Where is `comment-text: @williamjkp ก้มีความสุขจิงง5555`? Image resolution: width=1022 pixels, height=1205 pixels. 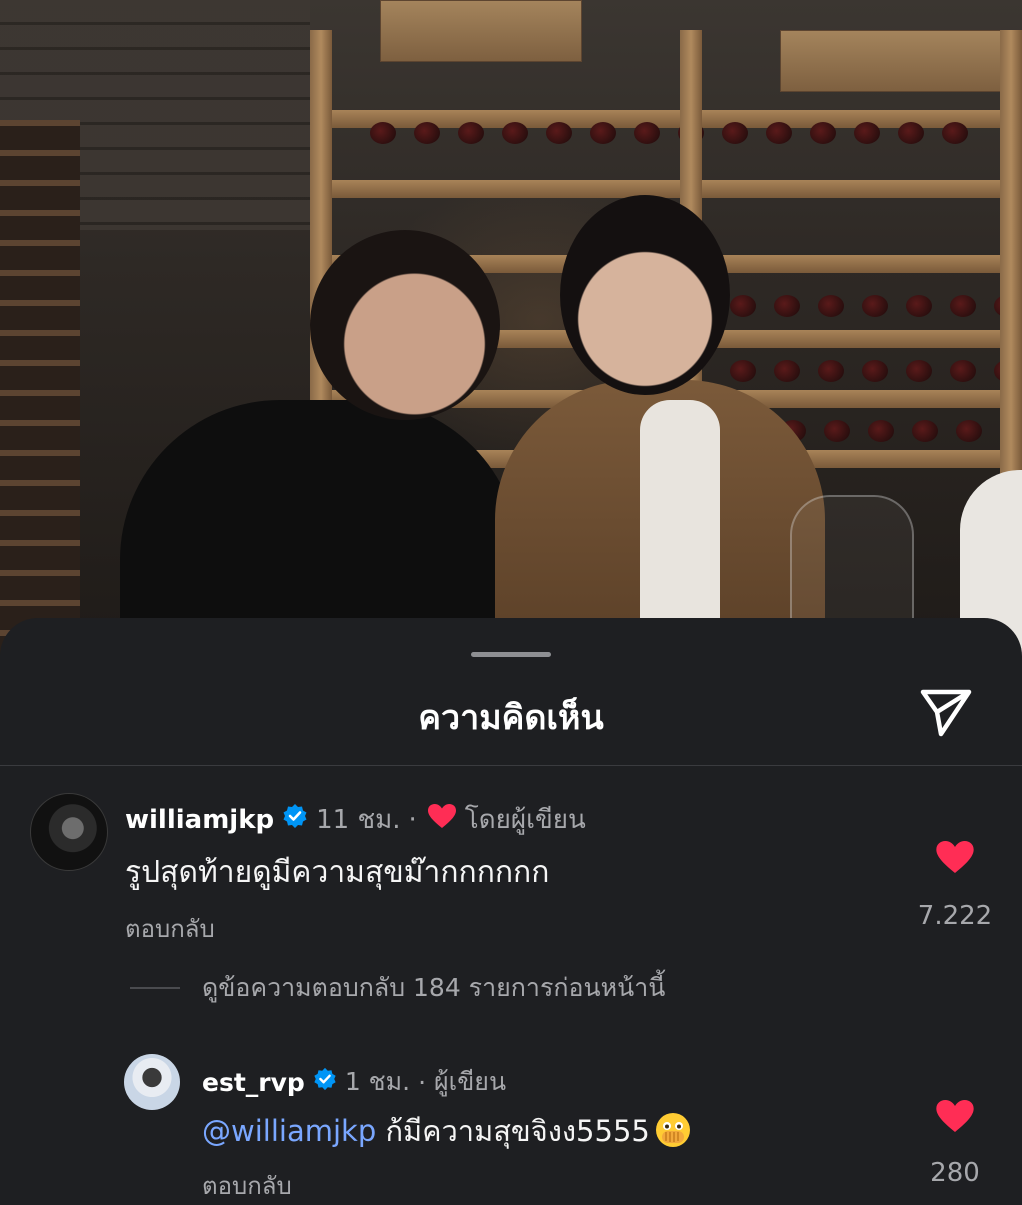 comment-text: @williamjkp ก้มีความสุขจิงง5555 is located at coordinates (447, 1132).